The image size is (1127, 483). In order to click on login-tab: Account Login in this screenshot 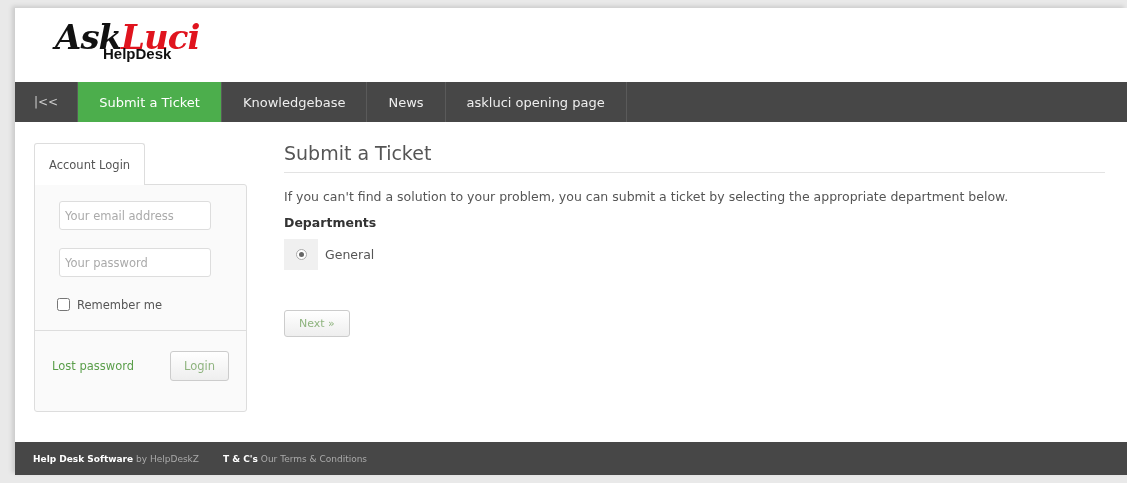, I will do `click(90, 164)`.